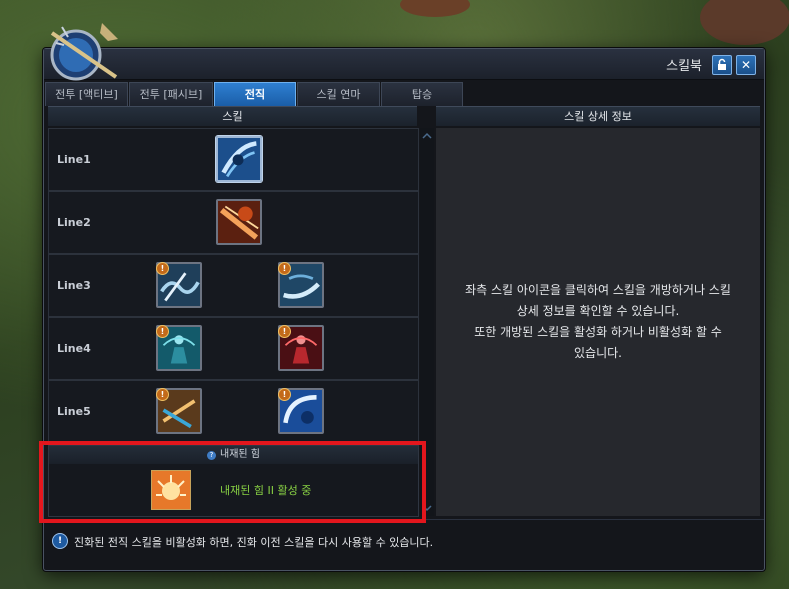 The image size is (789, 589). Describe the element at coordinates (240, 454) in the screenshot. I see `inner-power-header-label: 내재된 힘` at that location.